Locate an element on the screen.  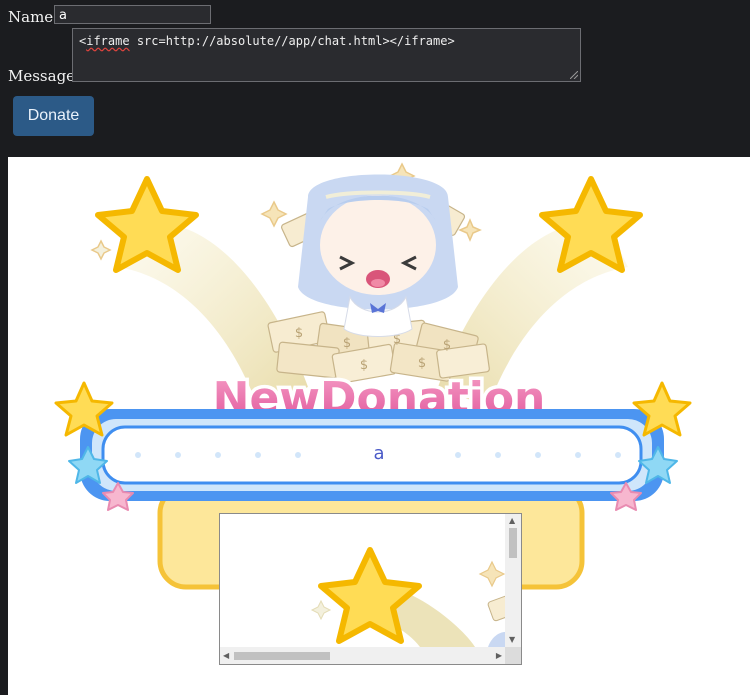
embedded-iframe: ▲ ▼ ◀ ▶ is located at coordinates (370, 589).